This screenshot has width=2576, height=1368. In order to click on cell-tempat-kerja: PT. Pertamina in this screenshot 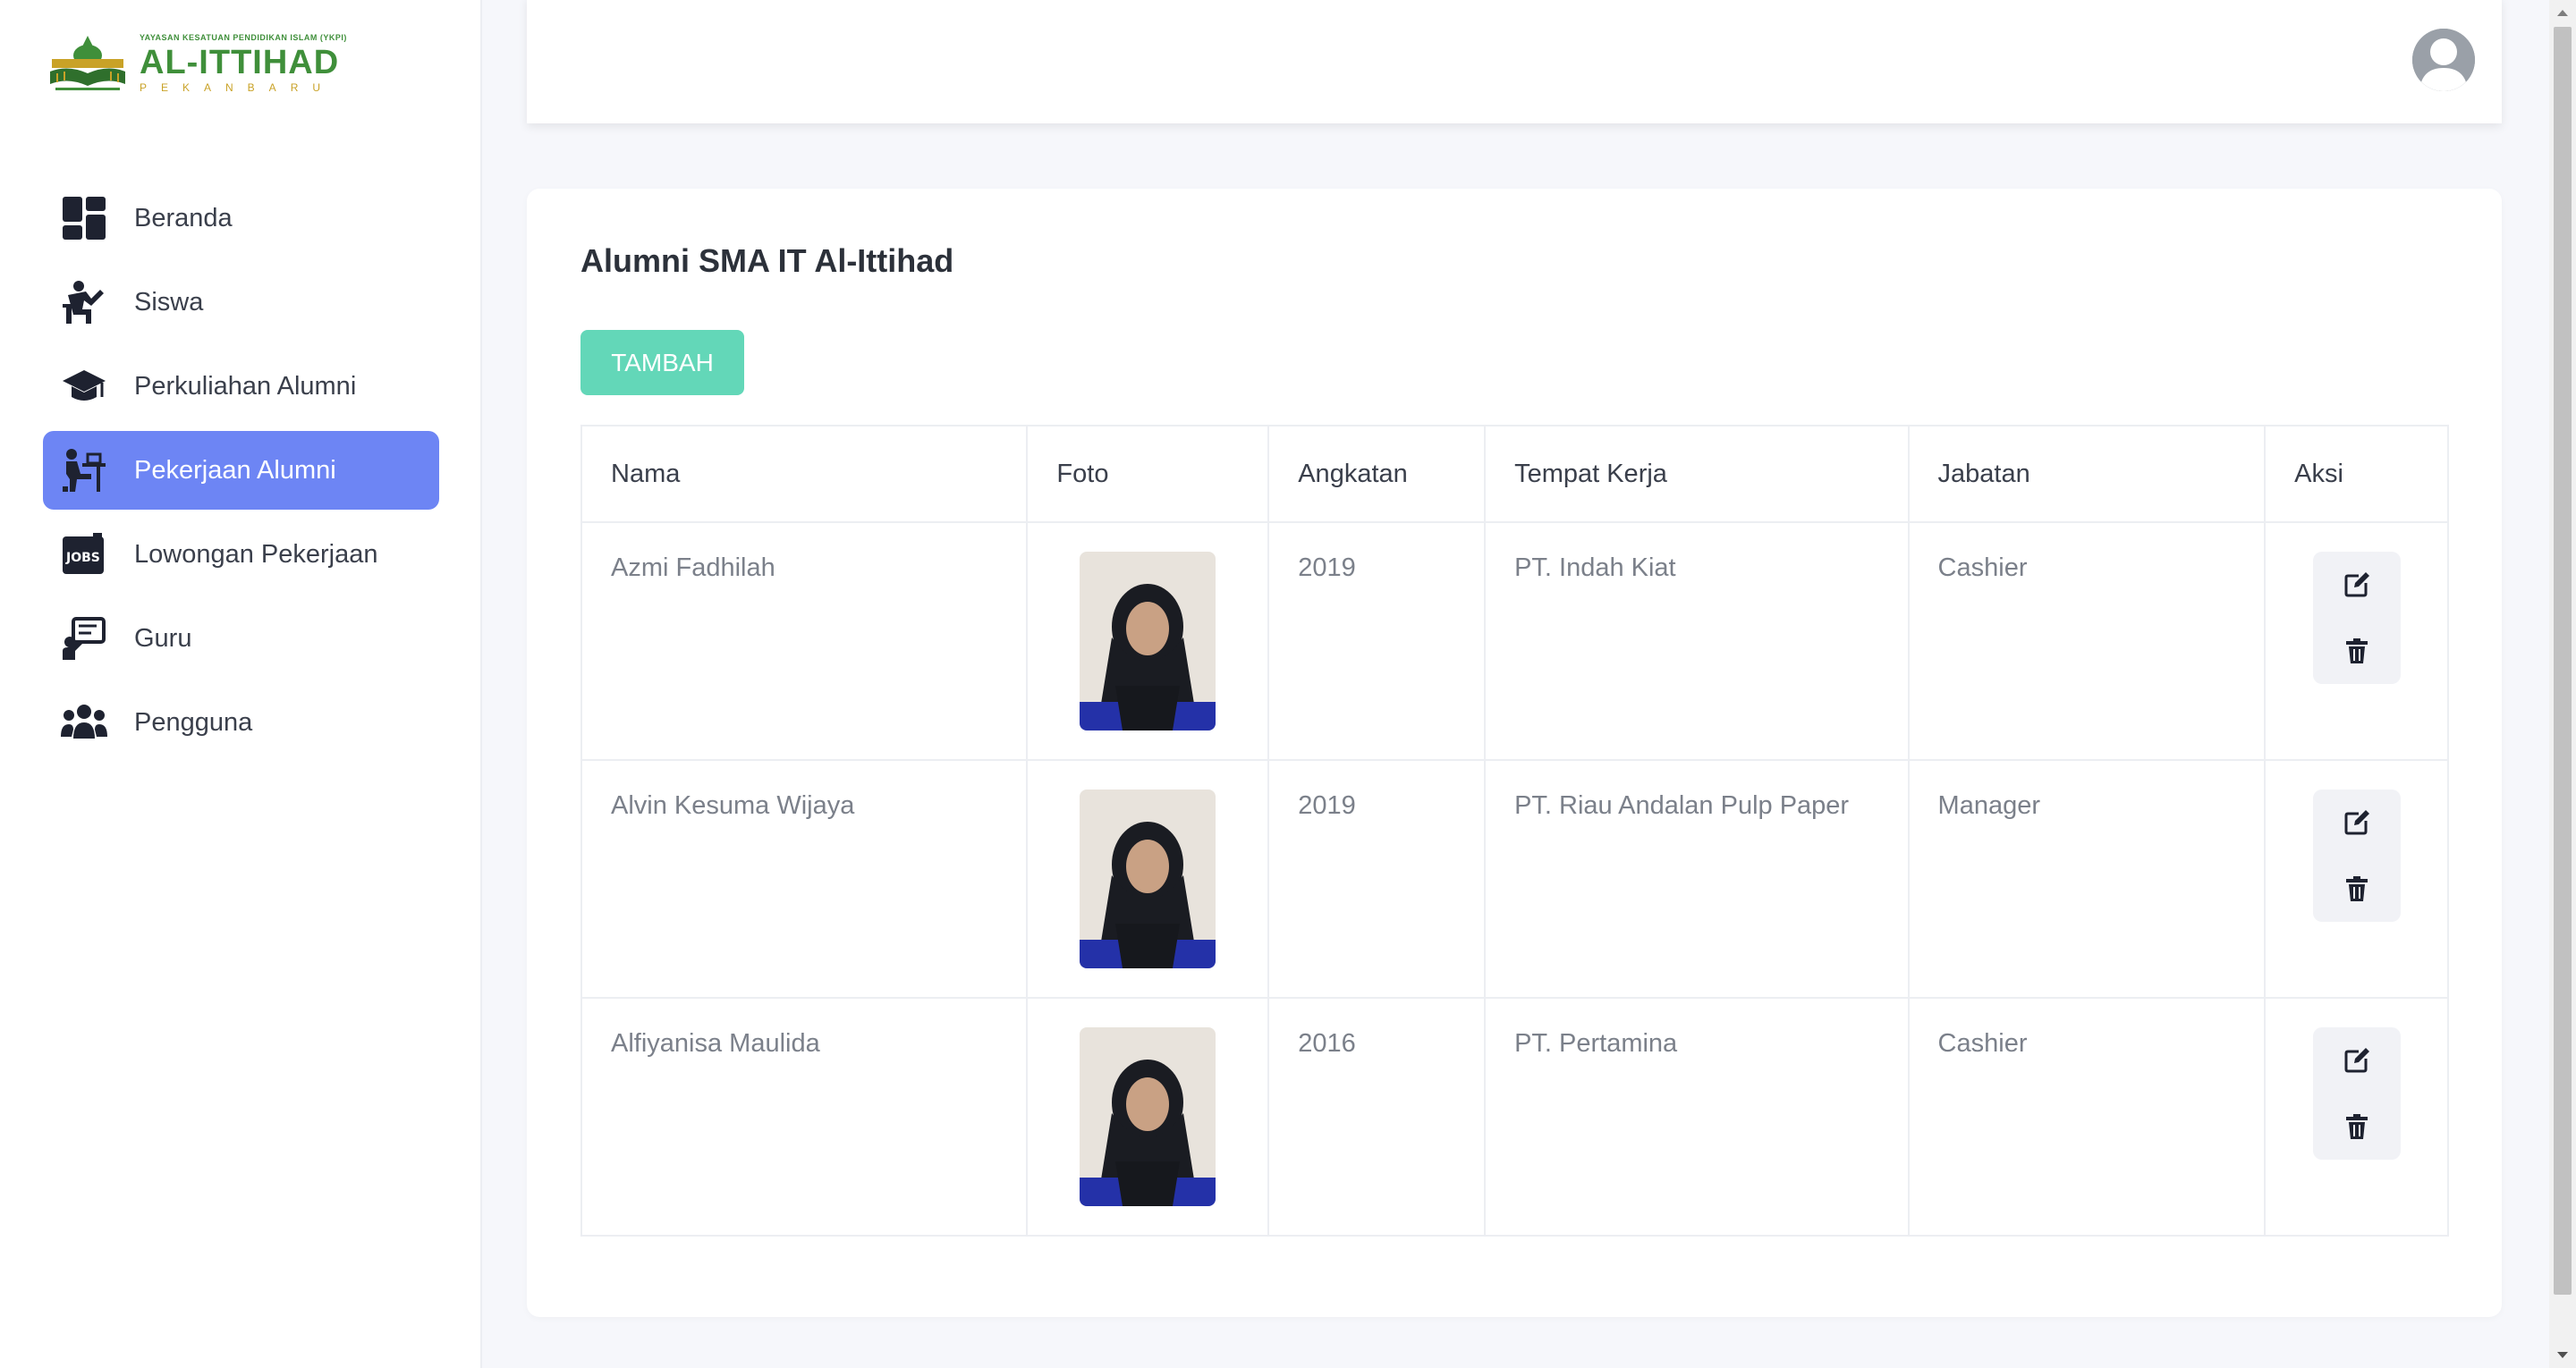, I will do `click(1697, 1117)`.